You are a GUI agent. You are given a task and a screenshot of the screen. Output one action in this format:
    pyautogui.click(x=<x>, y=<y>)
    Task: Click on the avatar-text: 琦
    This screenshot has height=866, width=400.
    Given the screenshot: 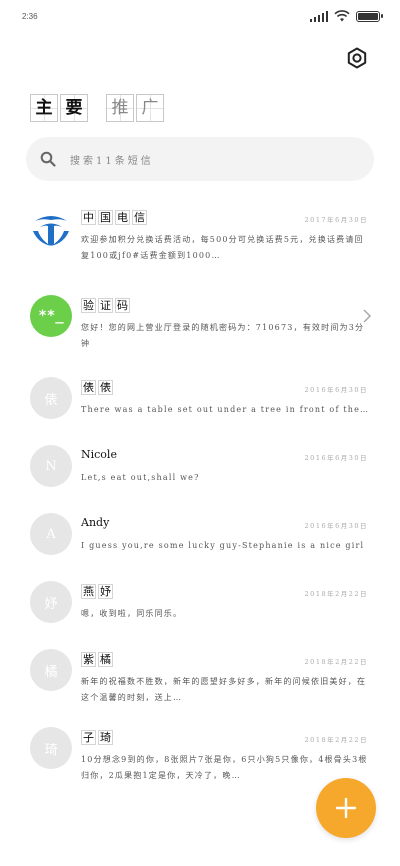 What is the action you would take?
    pyautogui.click(x=51, y=750)
    